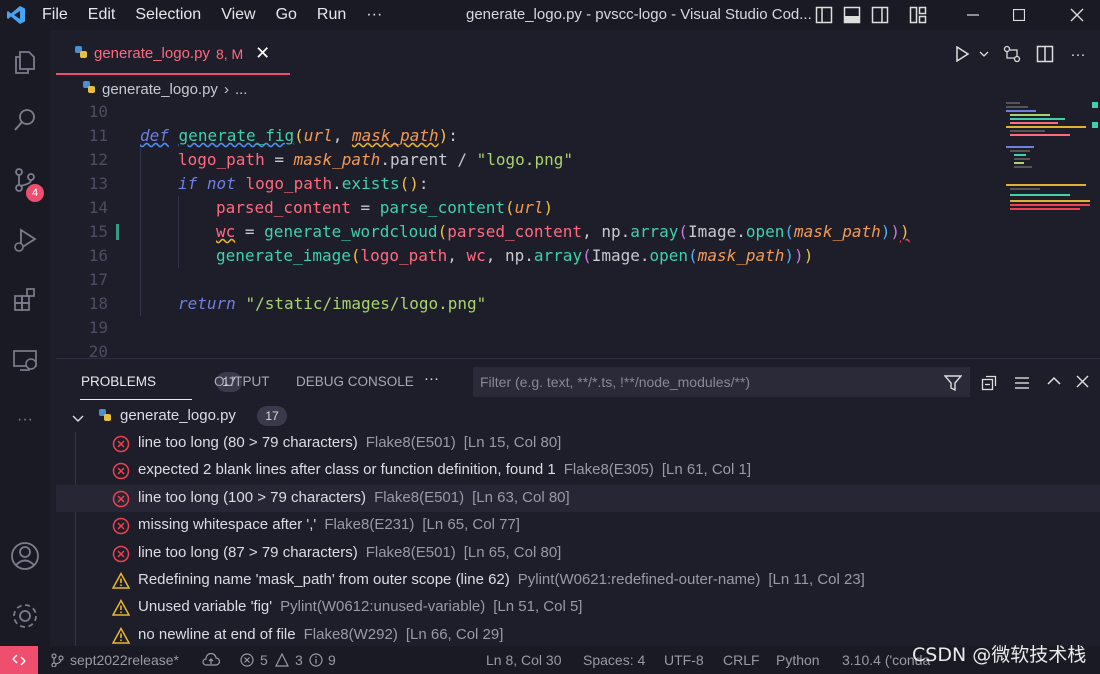 This screenshot has width=1100, height=674. What do you see at coordinates (529, 184) in the screenshot?
I see `code-line: 13 if not logo_path.exists():` at bounding box center [529, 184].